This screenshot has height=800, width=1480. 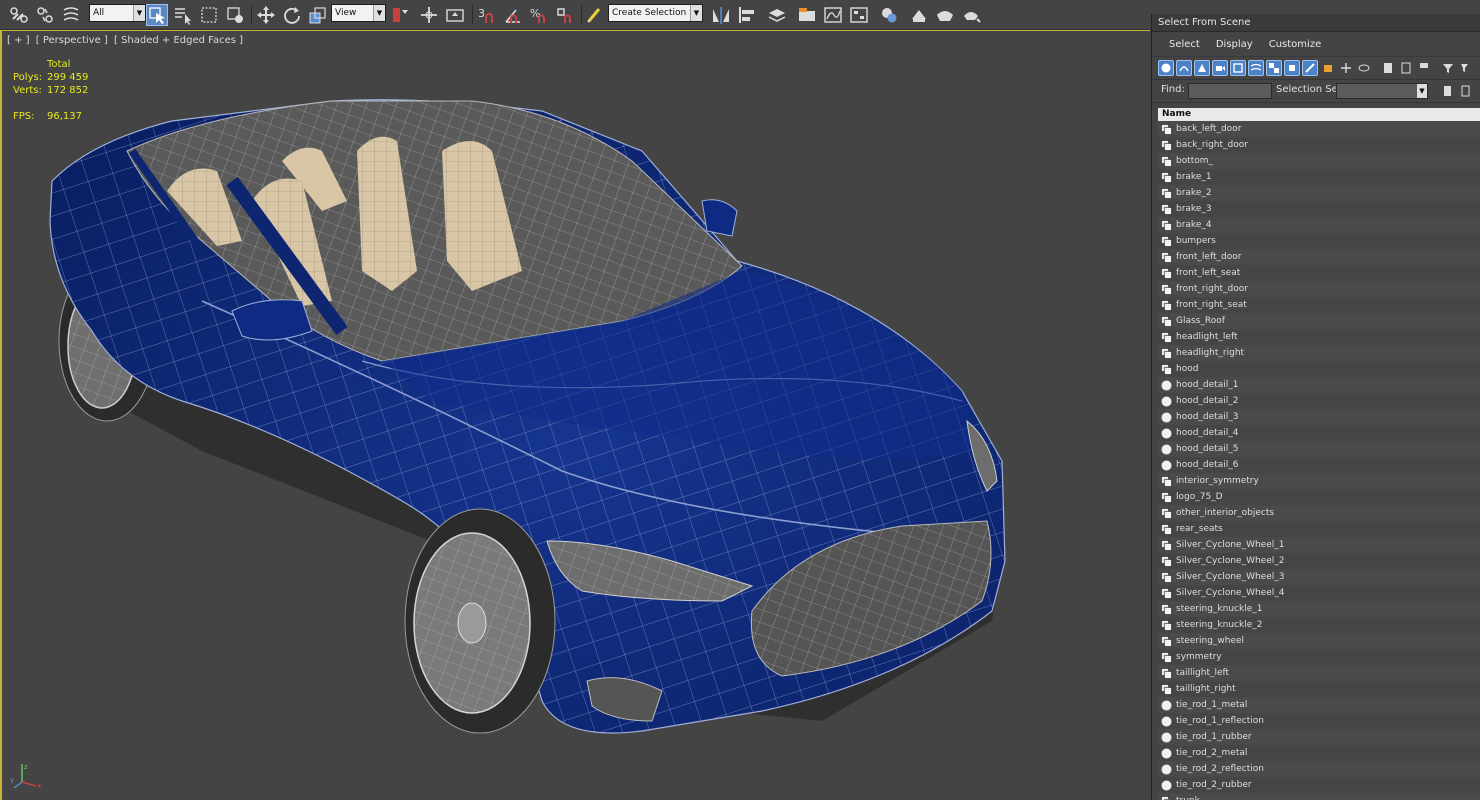 What do you see at coordinates (1166, 68) in the screenshot?
I see `display-geometry-icon` at bounding box center [1166, 68].